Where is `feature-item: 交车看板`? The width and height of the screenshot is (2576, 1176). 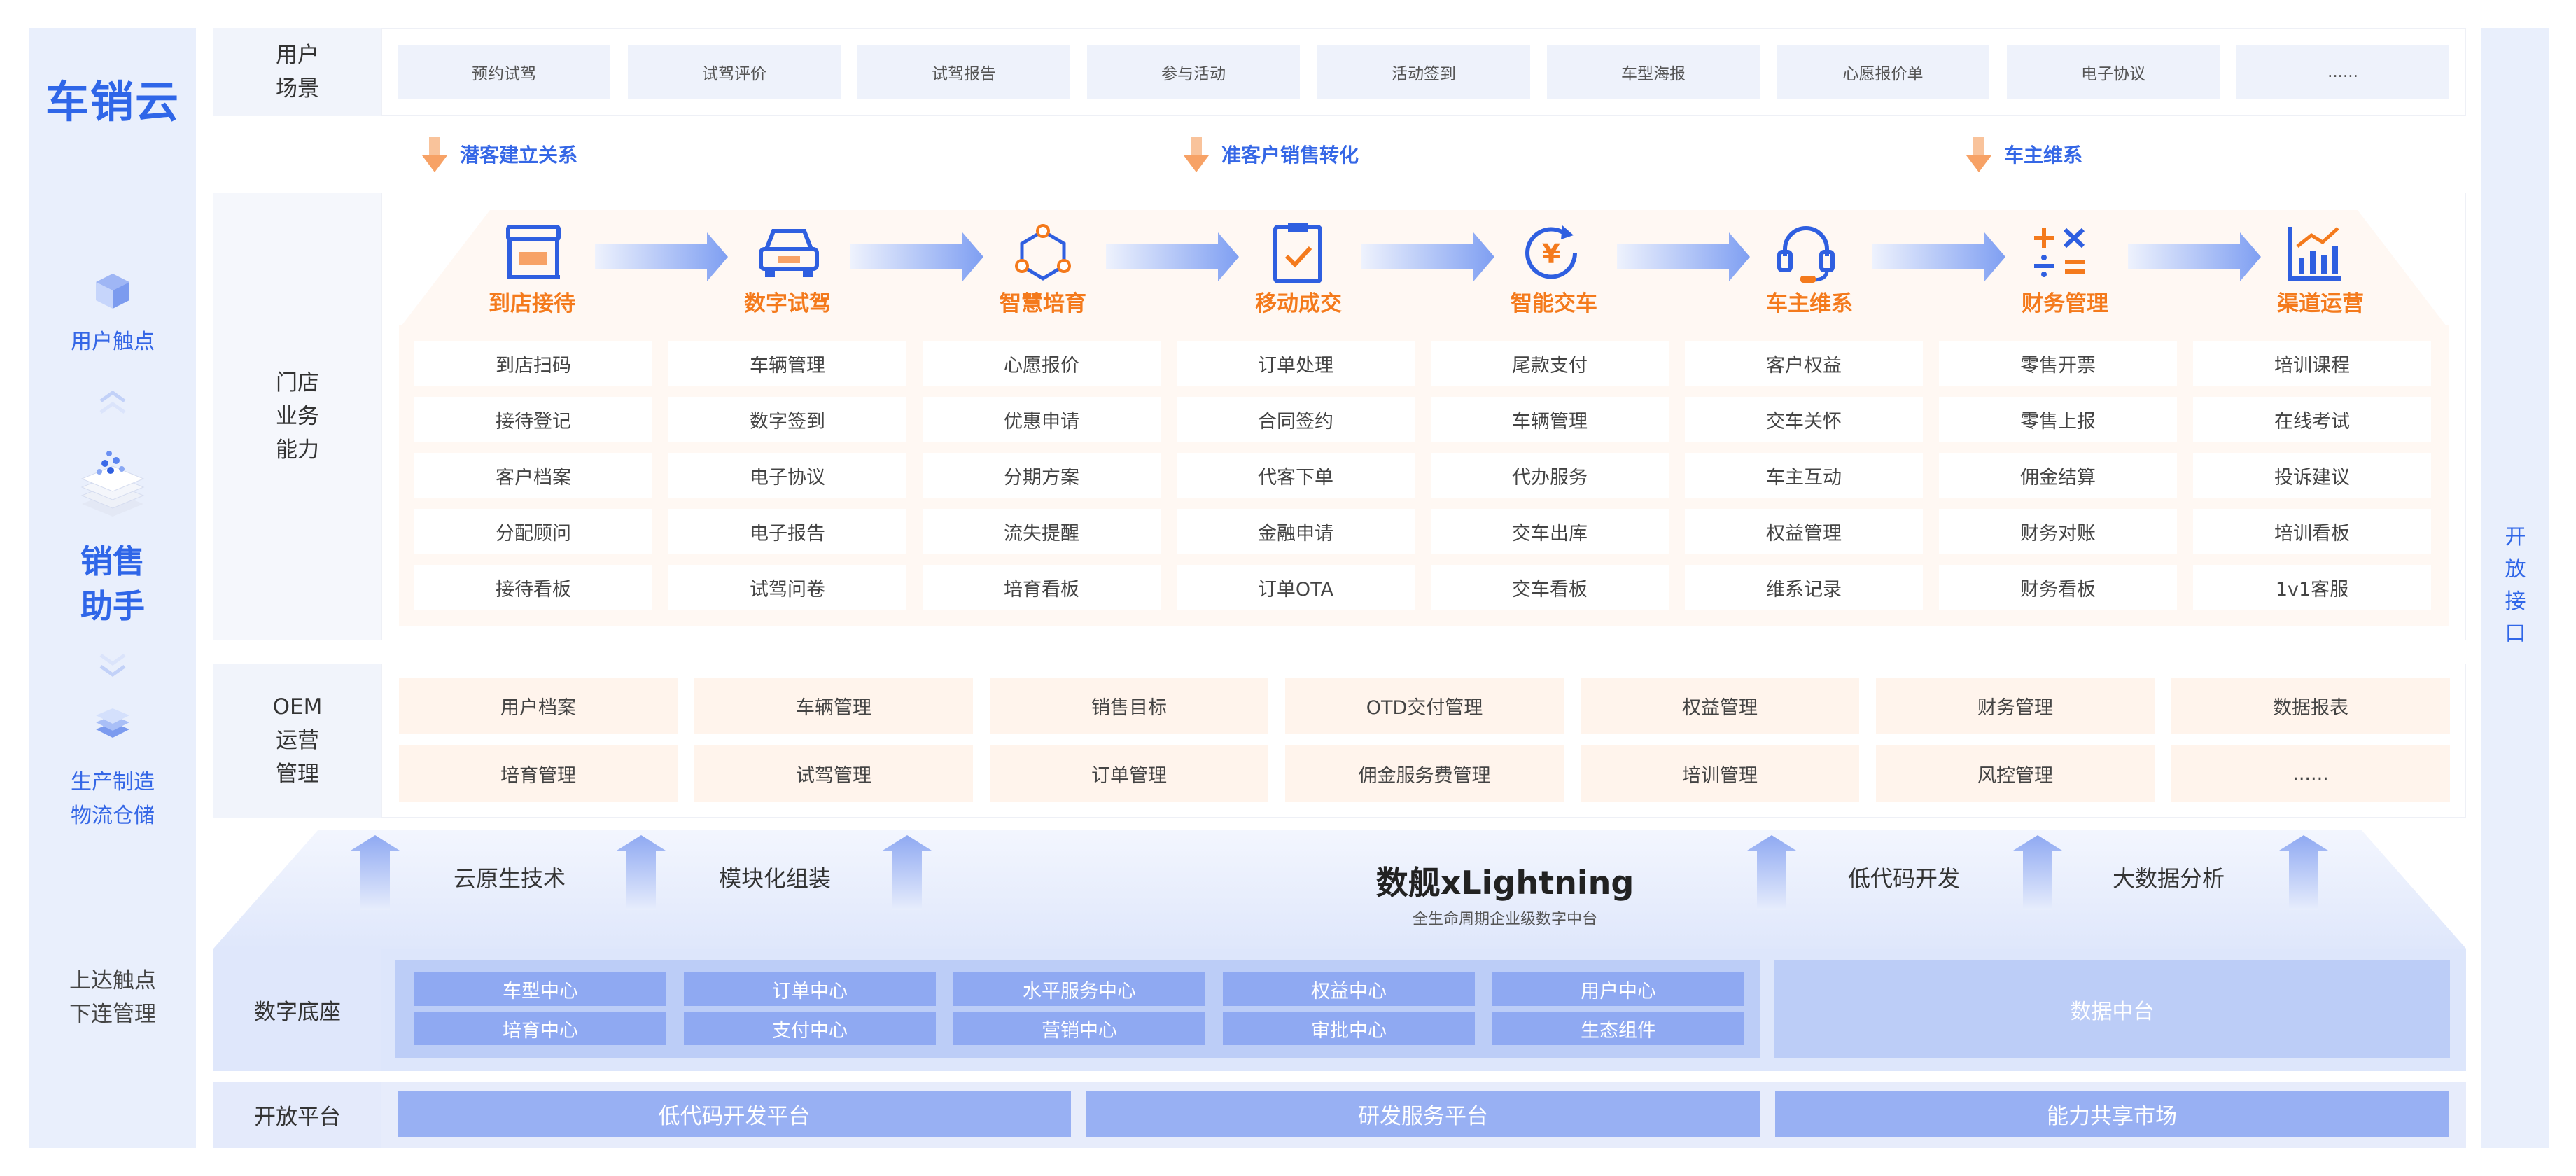 feature-item: 交车看板 is located at coordinates (1550, 587).